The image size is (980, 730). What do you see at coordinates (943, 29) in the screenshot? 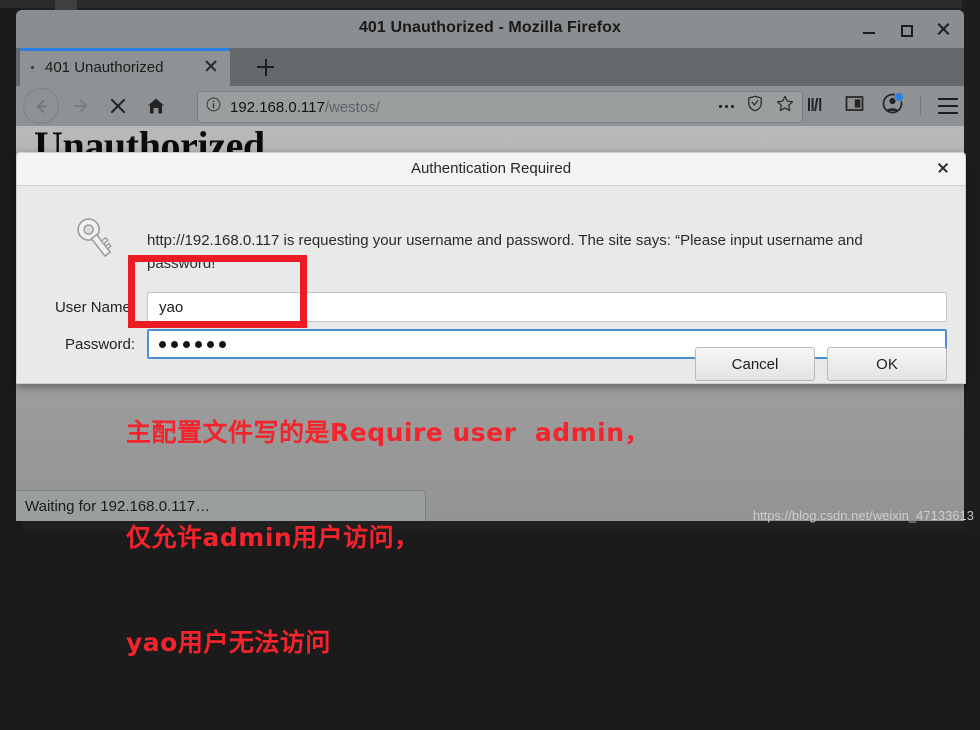
I see `close-icon` at bounding box center [943, 29].